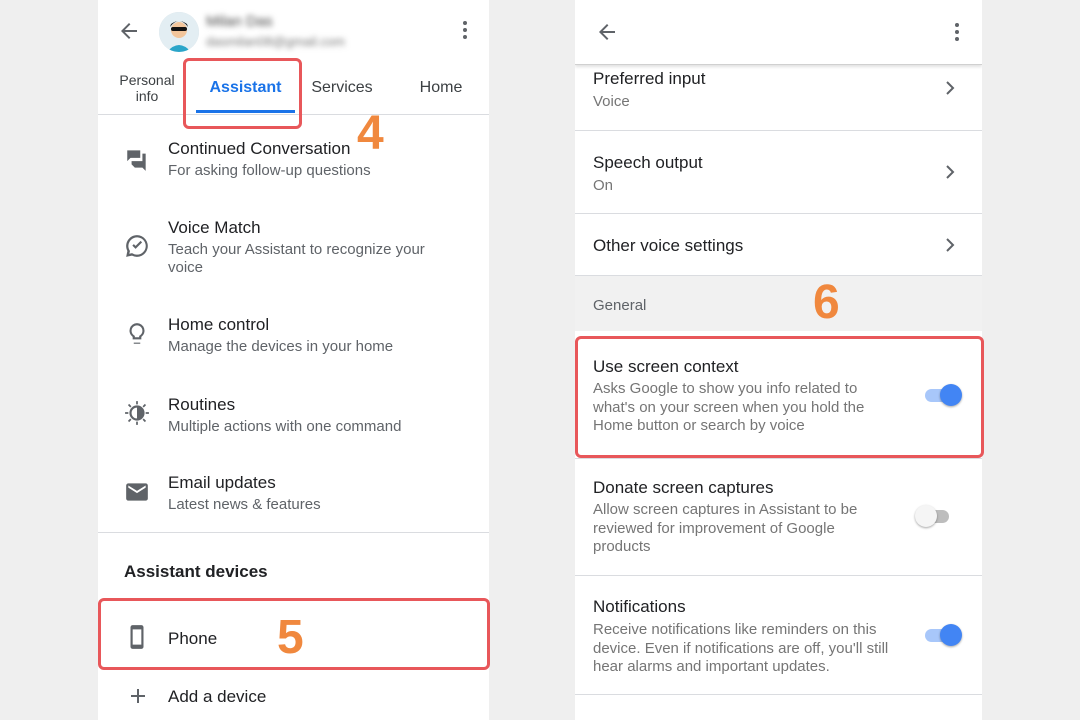  I want to click on account-name: Milan Das, so click(239, 21).